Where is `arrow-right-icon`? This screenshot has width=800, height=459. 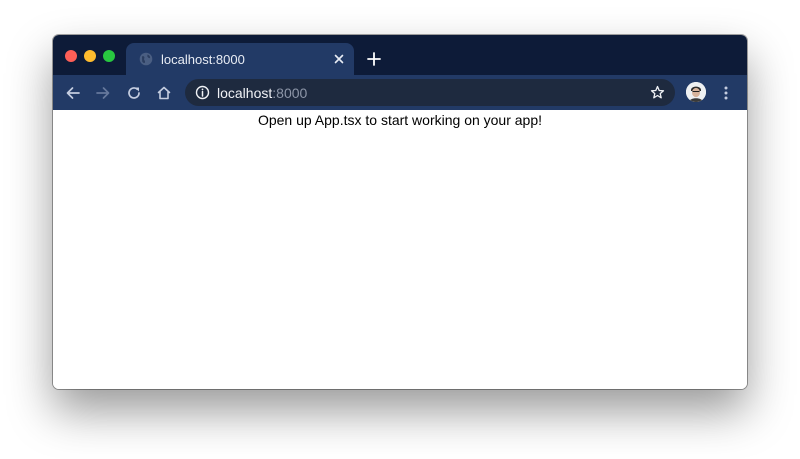
arrow-right-icon is located at coordinates (103, 93).